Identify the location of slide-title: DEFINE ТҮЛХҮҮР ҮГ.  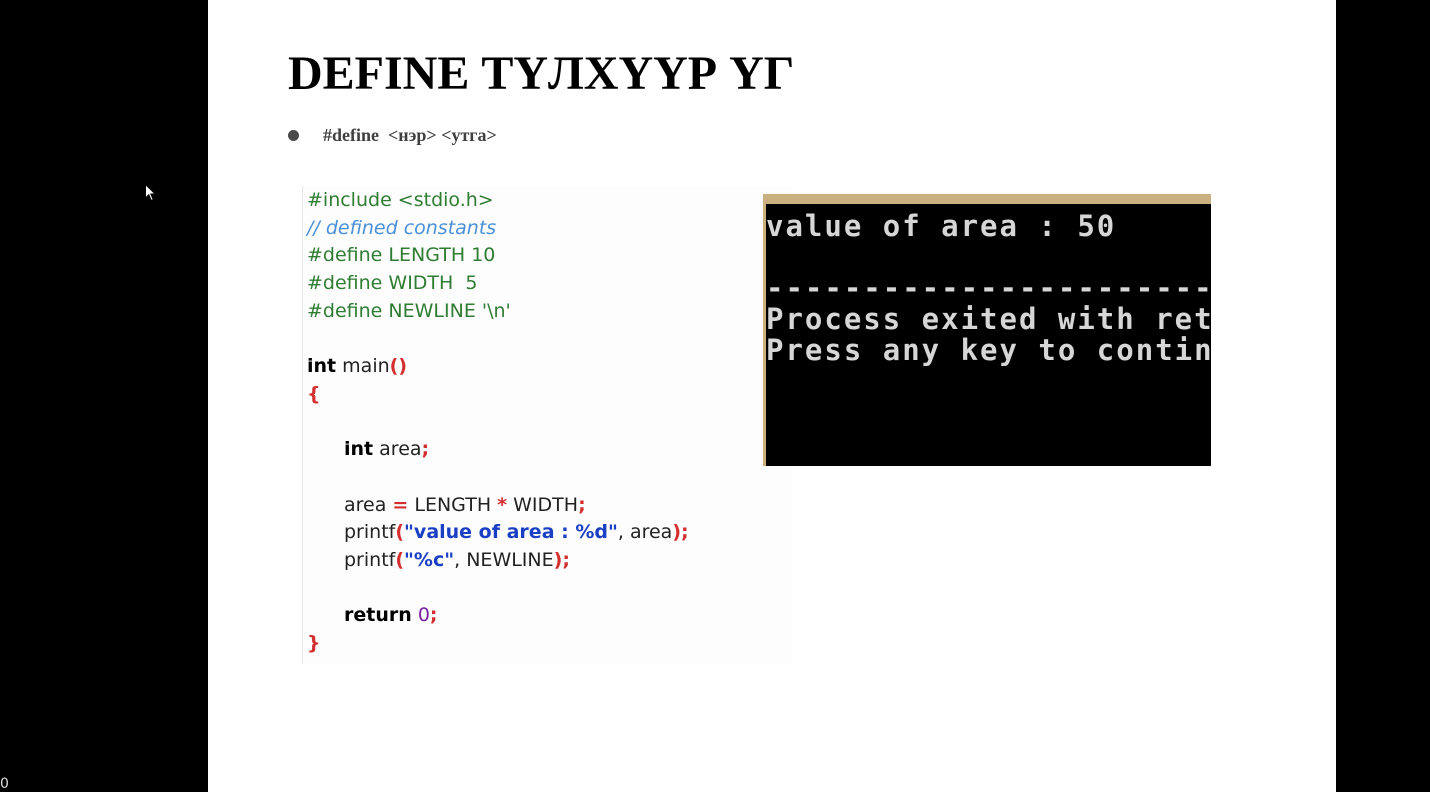
(541, 73).